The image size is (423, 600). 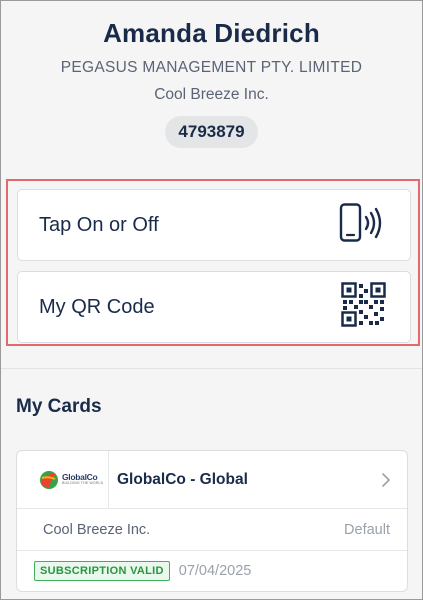 I want to click on globe-logo-icon, so click(x=49, y=479).